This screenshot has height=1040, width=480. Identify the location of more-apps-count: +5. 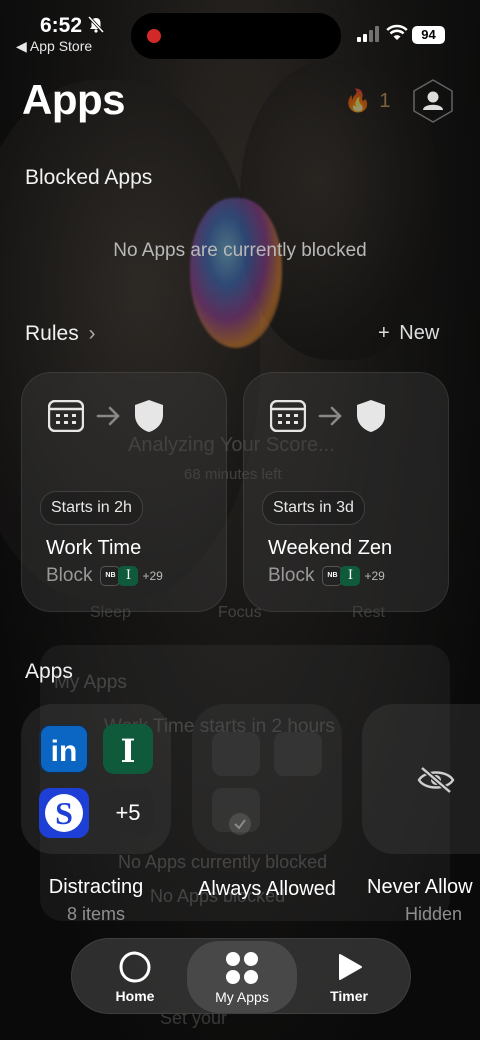
(128, 813).